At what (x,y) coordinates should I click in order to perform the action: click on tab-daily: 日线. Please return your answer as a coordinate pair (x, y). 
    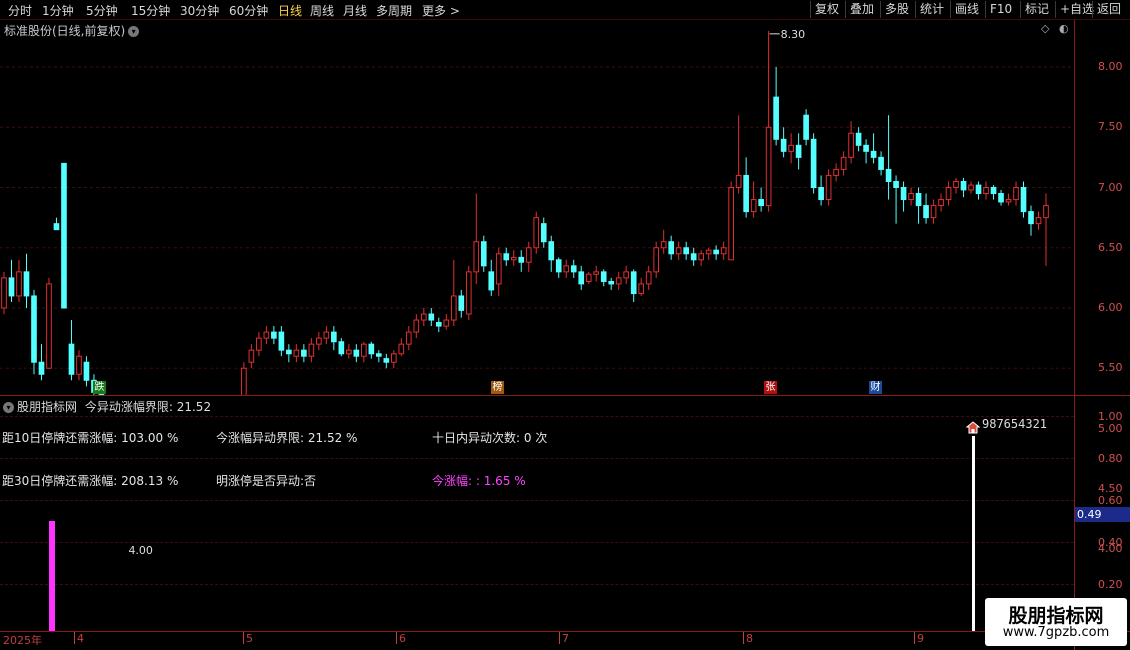
    Looking at the image, I should click on (290, 10).